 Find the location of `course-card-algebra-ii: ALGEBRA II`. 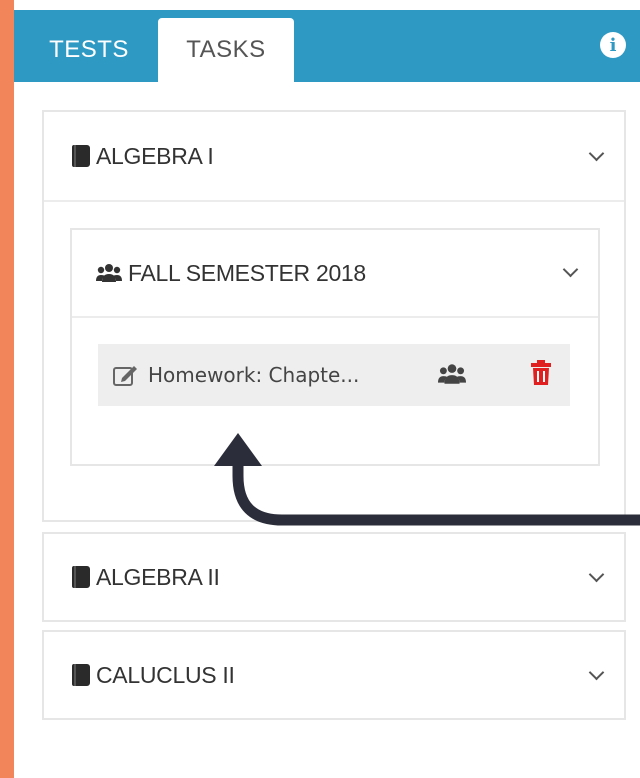

course-card-algebra-ii: ALGEBRA II is located at coordinates (334, 577).